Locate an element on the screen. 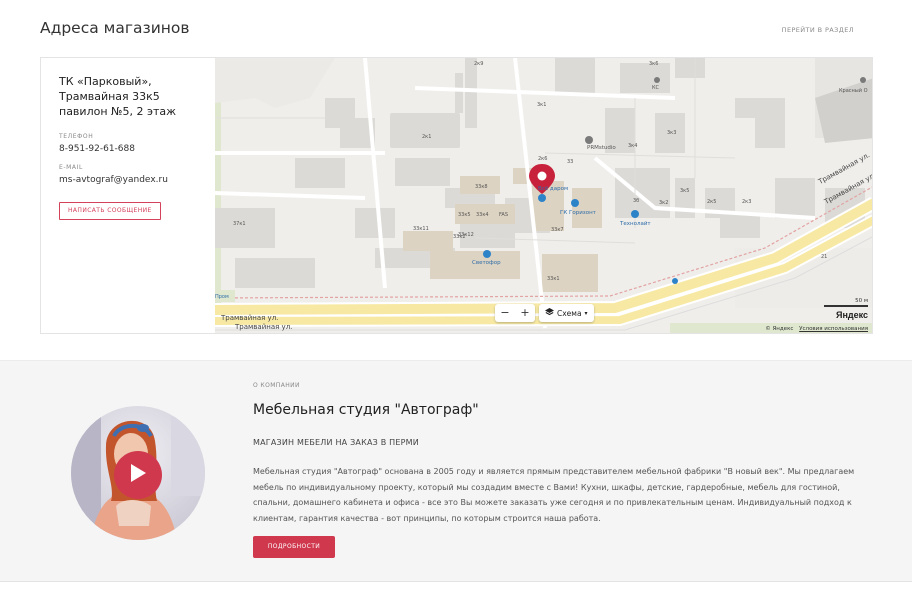 The image size is (912, 608). poi-label: Всё даром is located at coordinates (553, 189).